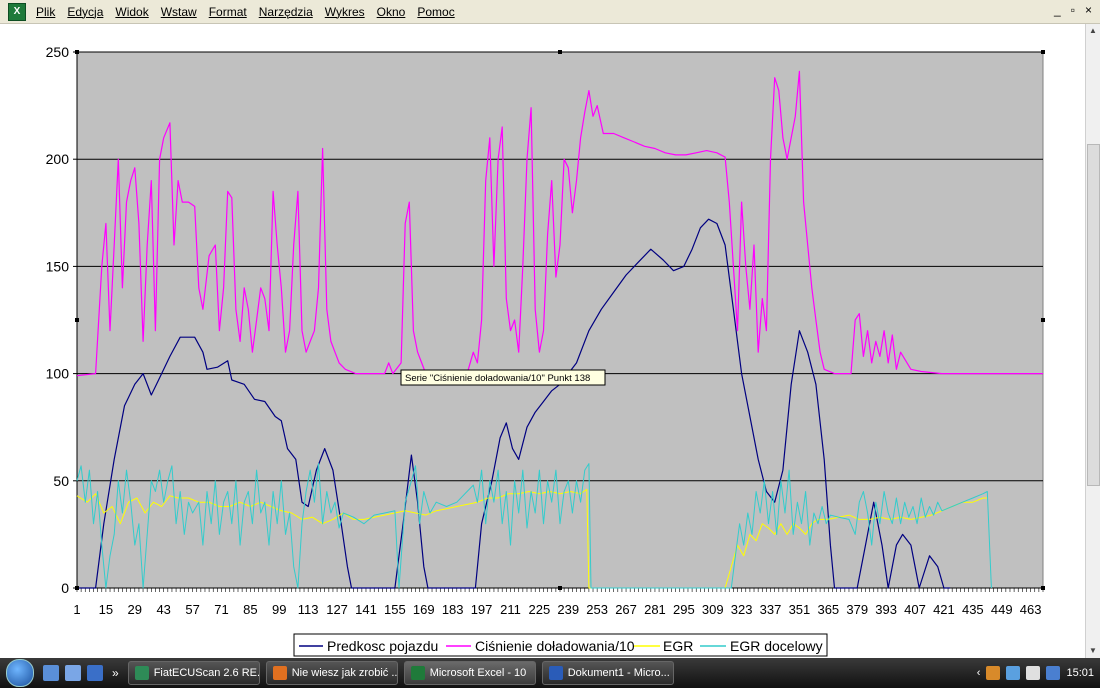 Image resolution: width=1100 pixels, height=688 pixels. I want to click on x-tick-label: 295, so click(684, 609).